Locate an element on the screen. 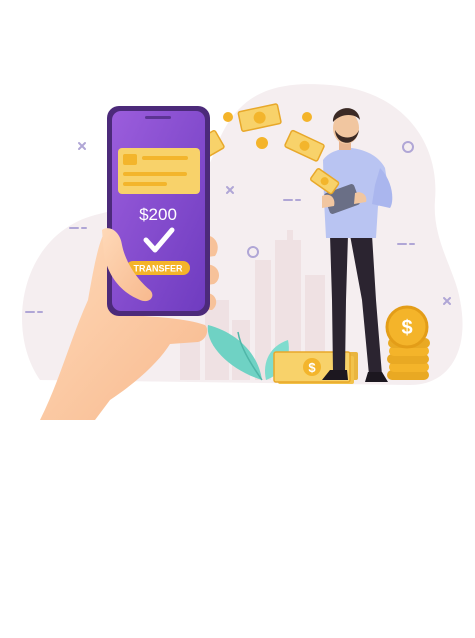  card-icon is located at coordinates (159, 171).